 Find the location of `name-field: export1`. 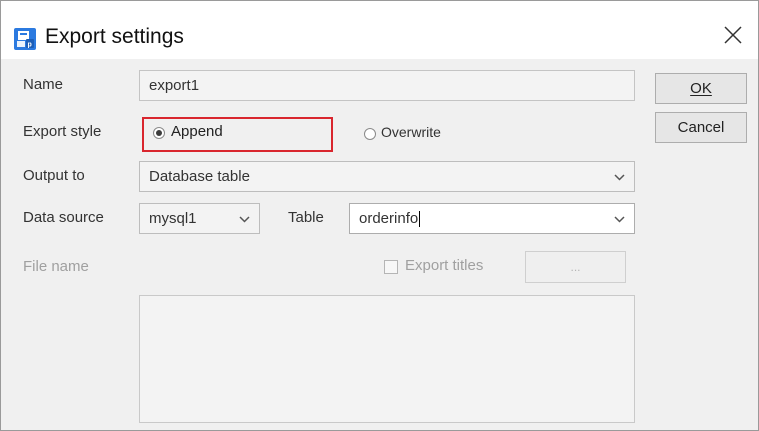

name-field: export1 is located at coordinates (387, 85).